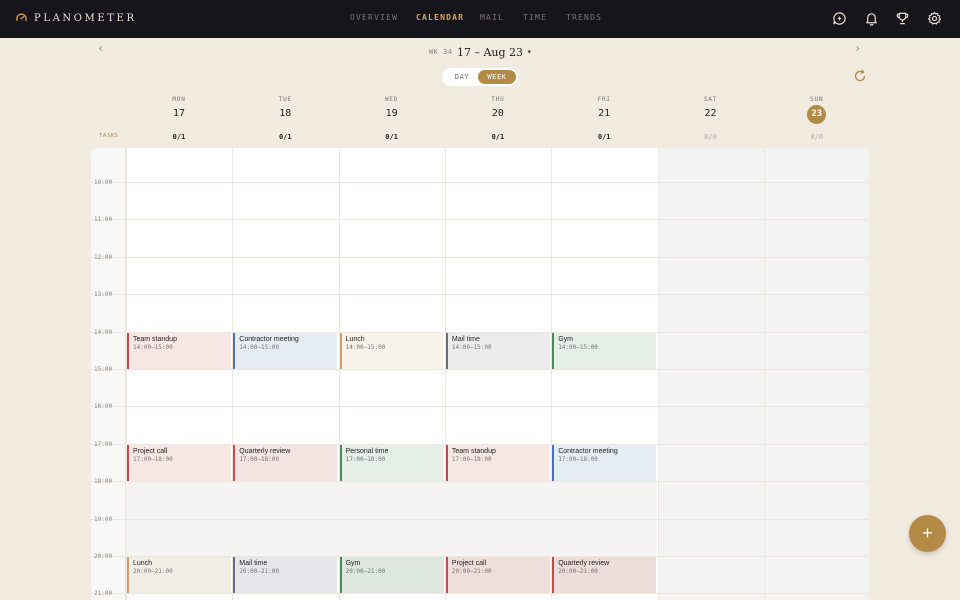 The height and width of the screenshot is (600, 960). I want to click on today-marker: 23, so click(817, 114).